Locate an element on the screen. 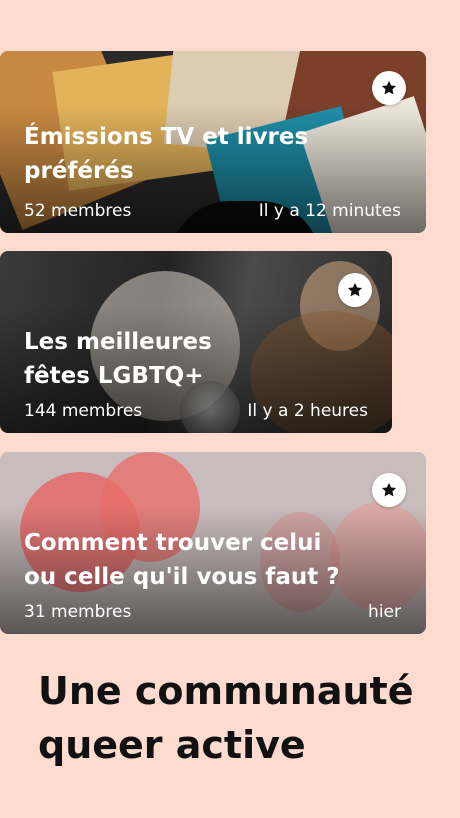 This screenshot has width=460, height=818. group-title: Les meilleures fêtes LGBTQ+ is located at coordinates (118, 359).